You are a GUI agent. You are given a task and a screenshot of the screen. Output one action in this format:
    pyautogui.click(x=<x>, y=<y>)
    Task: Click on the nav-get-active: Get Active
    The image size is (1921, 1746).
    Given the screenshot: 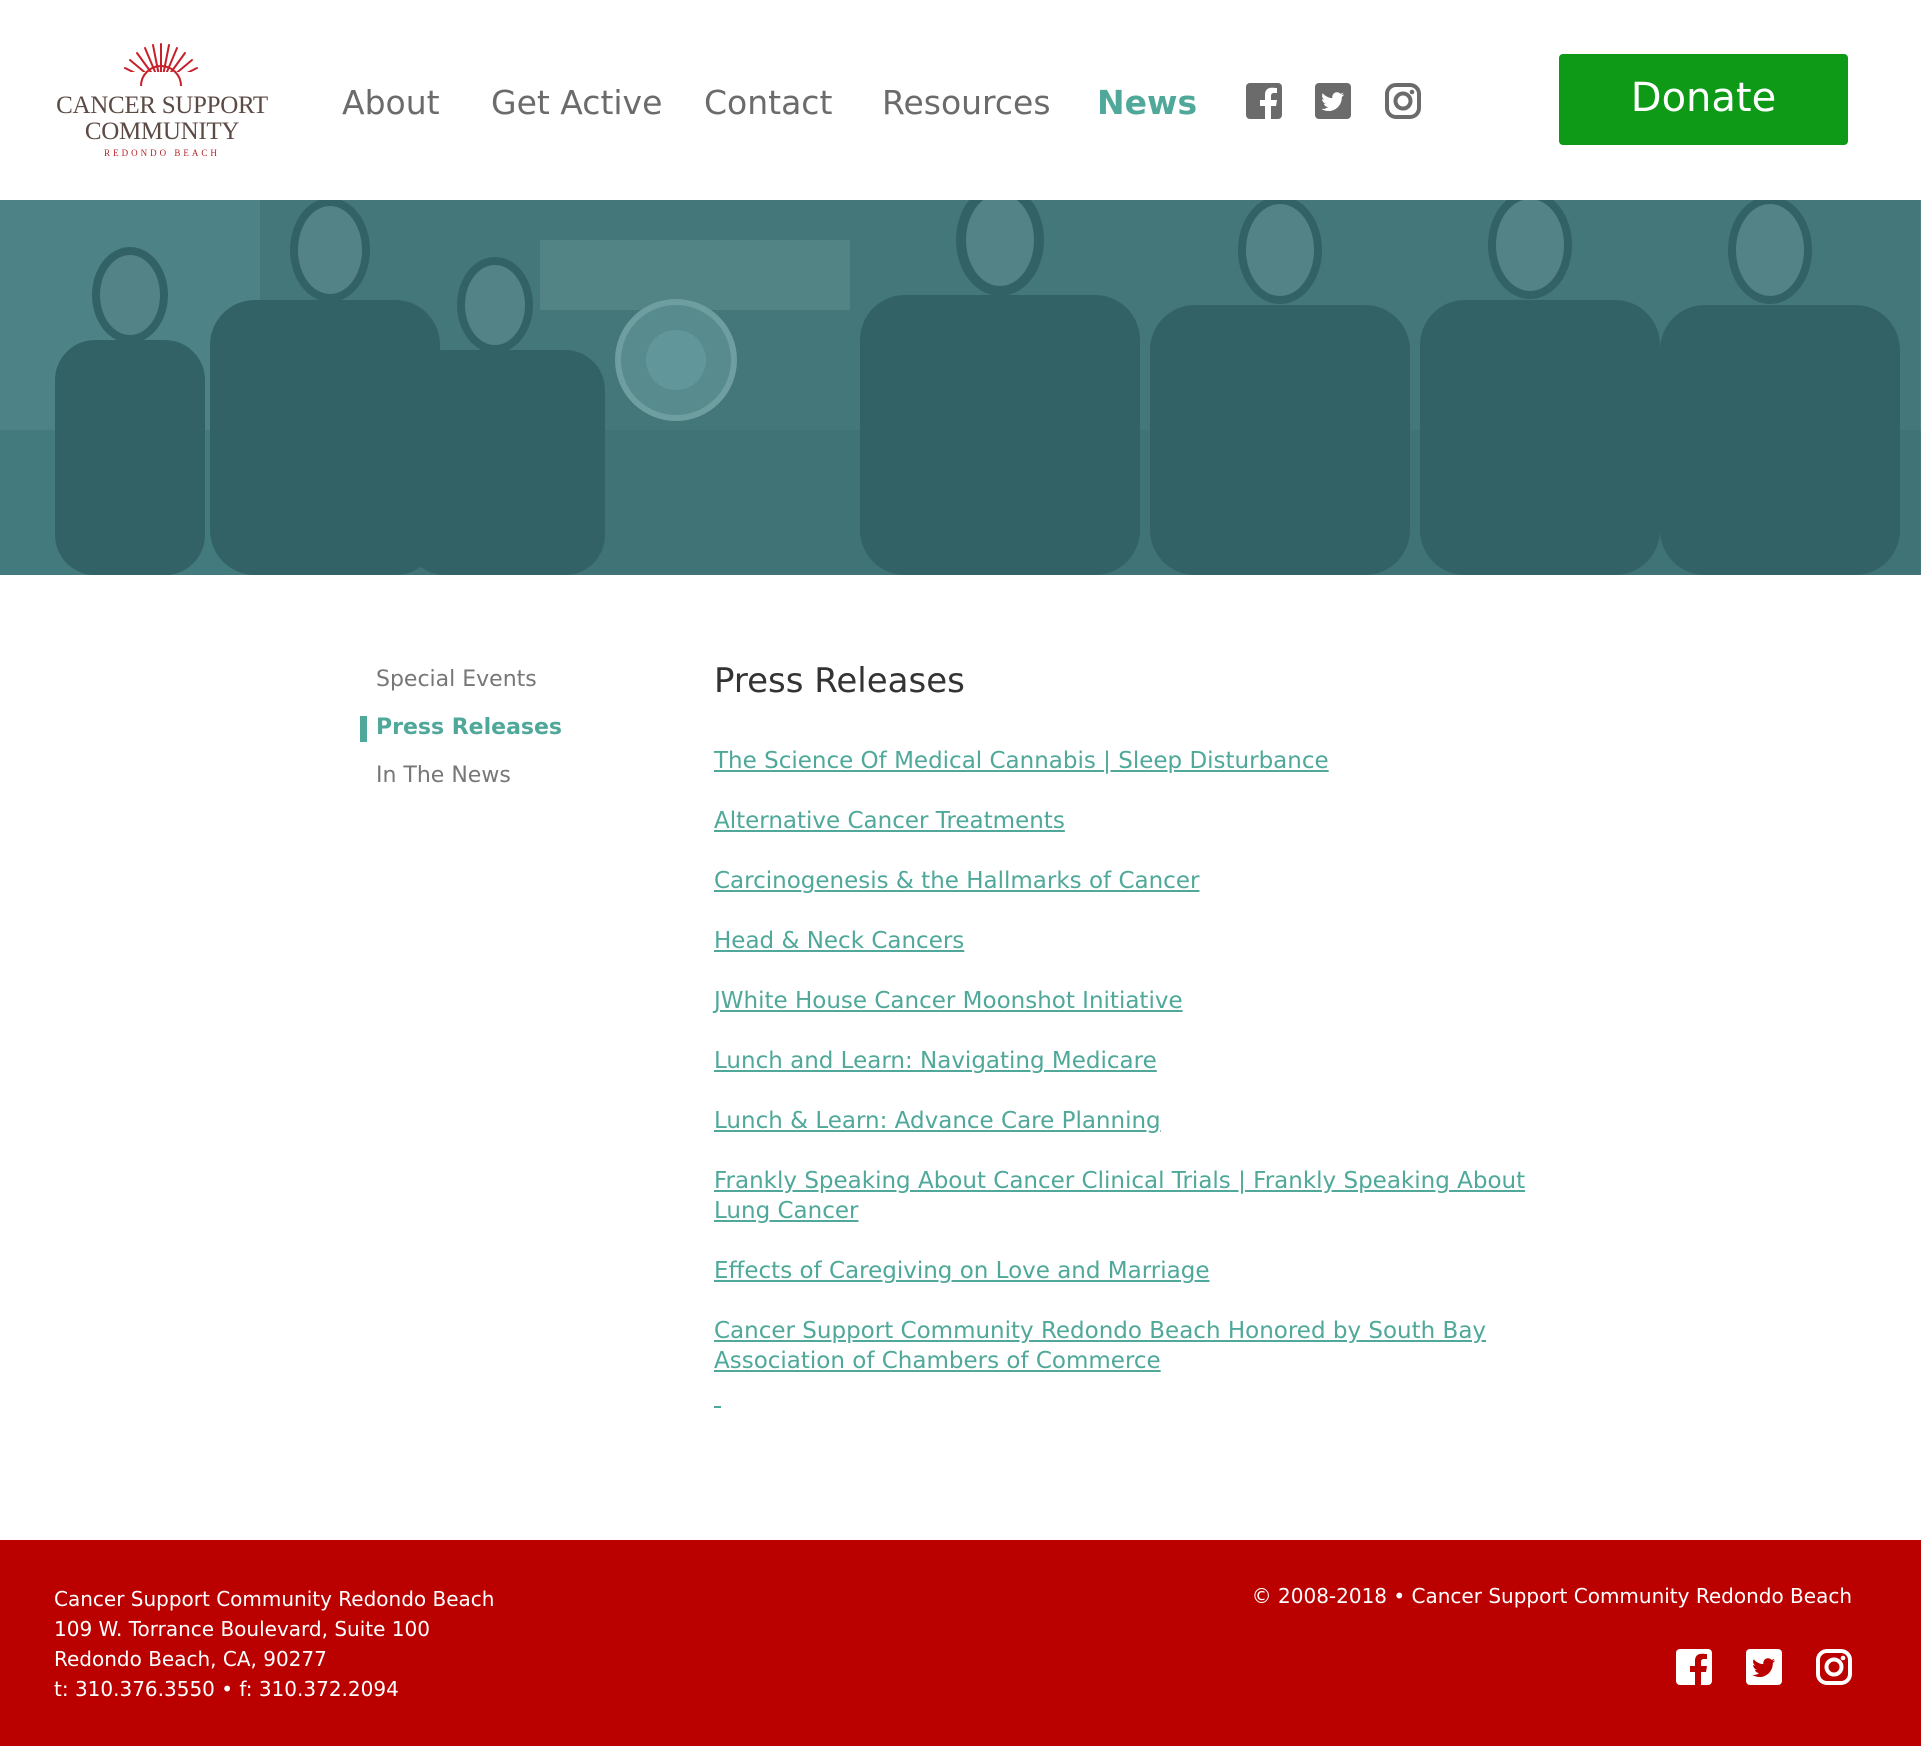 What is the action you would take?
    pyautogui.click(x=576, y=102)
    